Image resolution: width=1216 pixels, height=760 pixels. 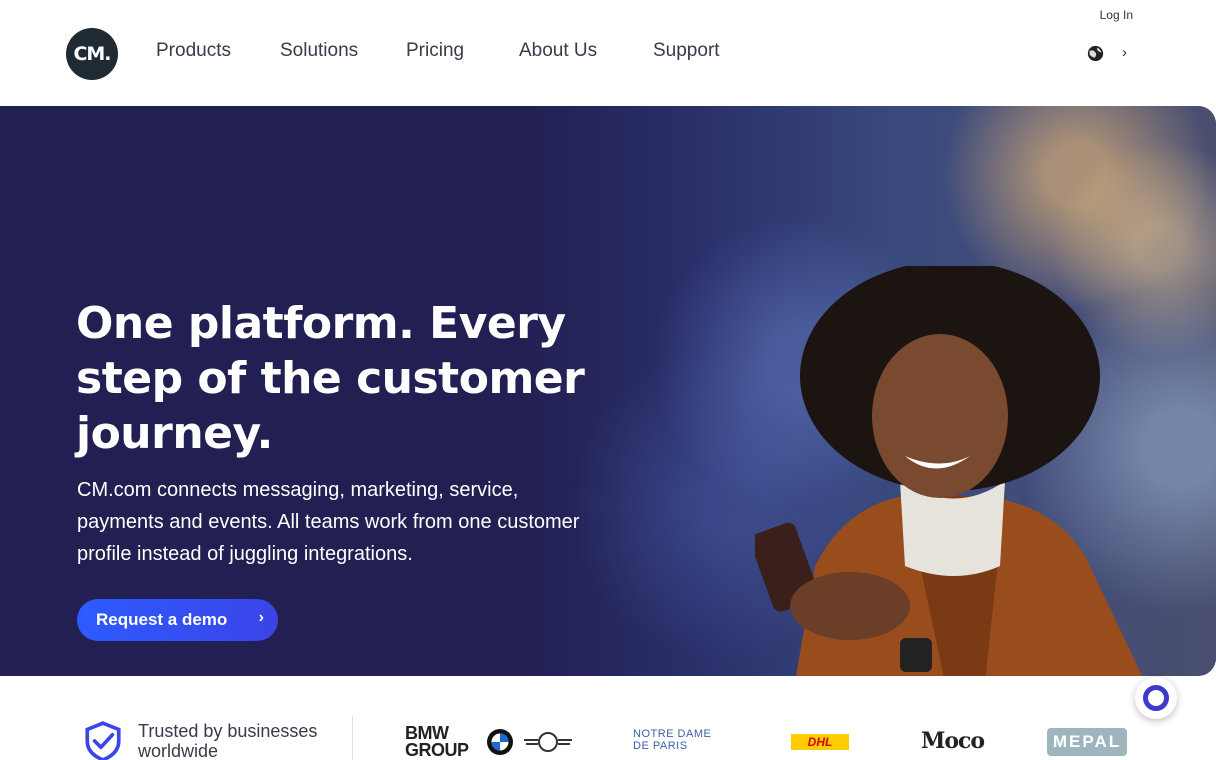 I want to click on nav-support: Support, so click(x=686, y=51).